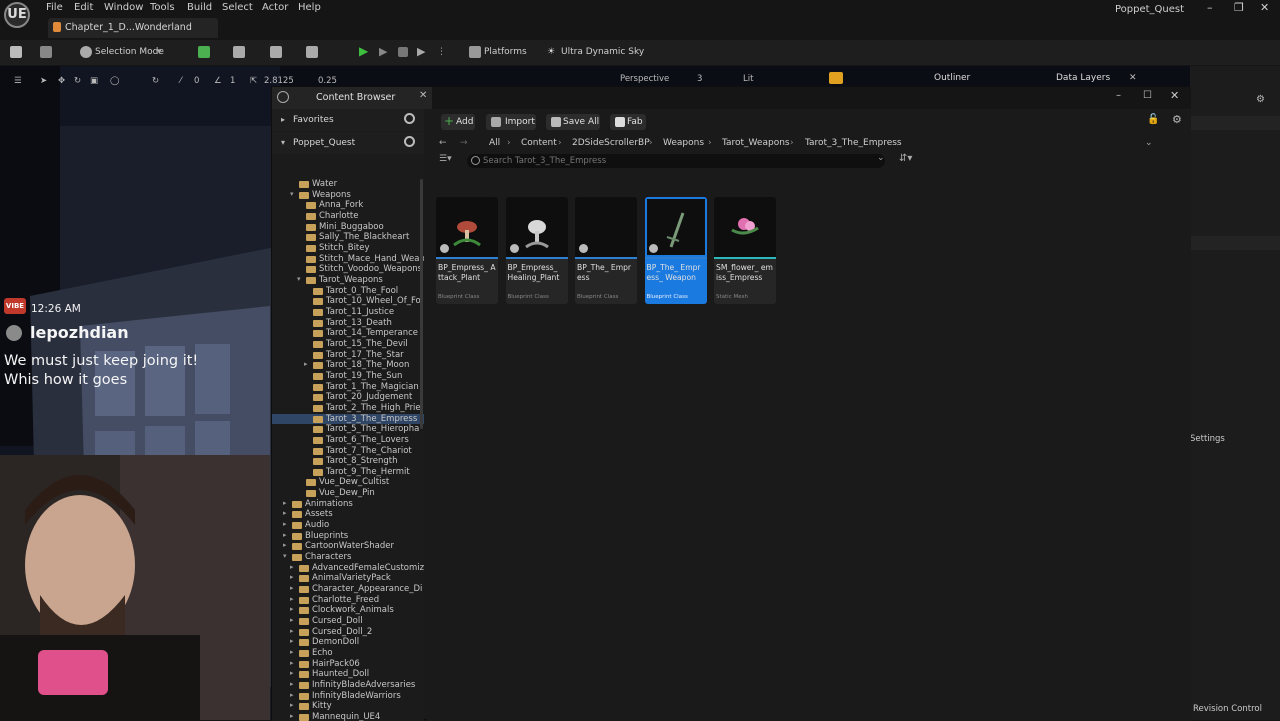  What do you see at coordinates (409, 118) in the screenshot?
I see `favorites-search-icon` at bounding box center [409, 118].